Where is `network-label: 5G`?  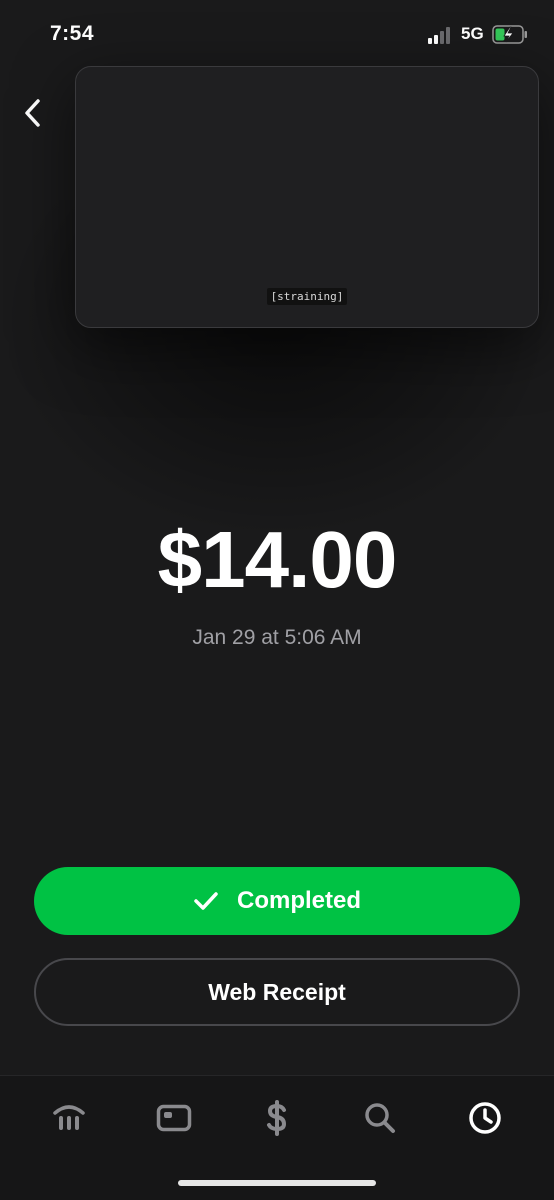
network-label: 5G is located at coordinates (472, 33).